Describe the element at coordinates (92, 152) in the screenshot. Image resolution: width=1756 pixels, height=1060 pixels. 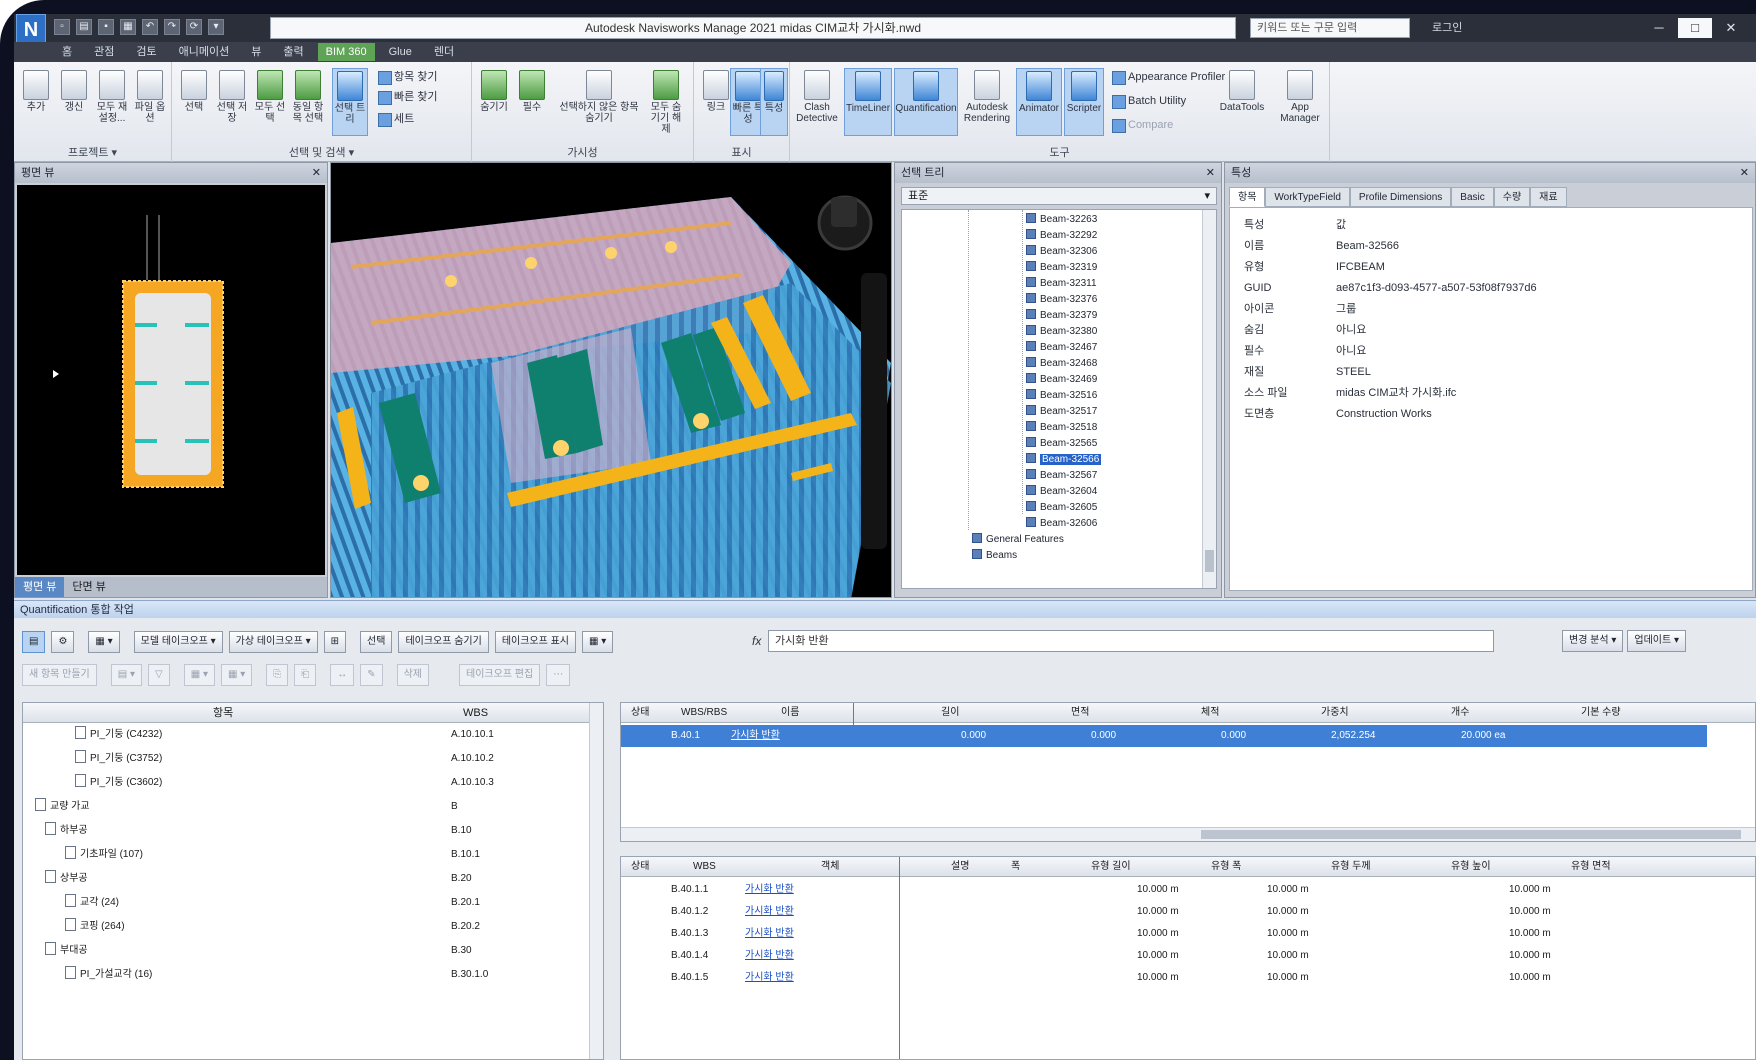
I see `ribbon-group-label: 프로젝트 ▾` at that location.